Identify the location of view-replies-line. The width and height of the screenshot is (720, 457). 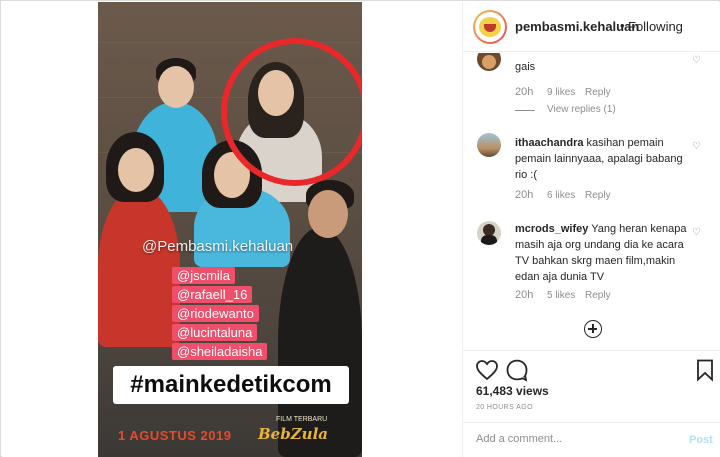
(525, 110).